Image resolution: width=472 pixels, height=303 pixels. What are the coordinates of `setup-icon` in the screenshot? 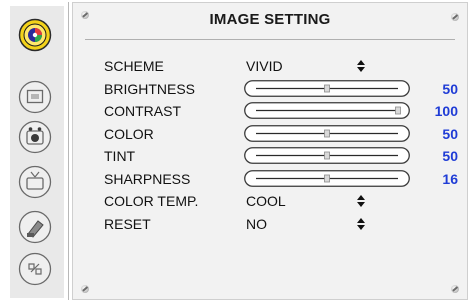 It's located at (35, 269).